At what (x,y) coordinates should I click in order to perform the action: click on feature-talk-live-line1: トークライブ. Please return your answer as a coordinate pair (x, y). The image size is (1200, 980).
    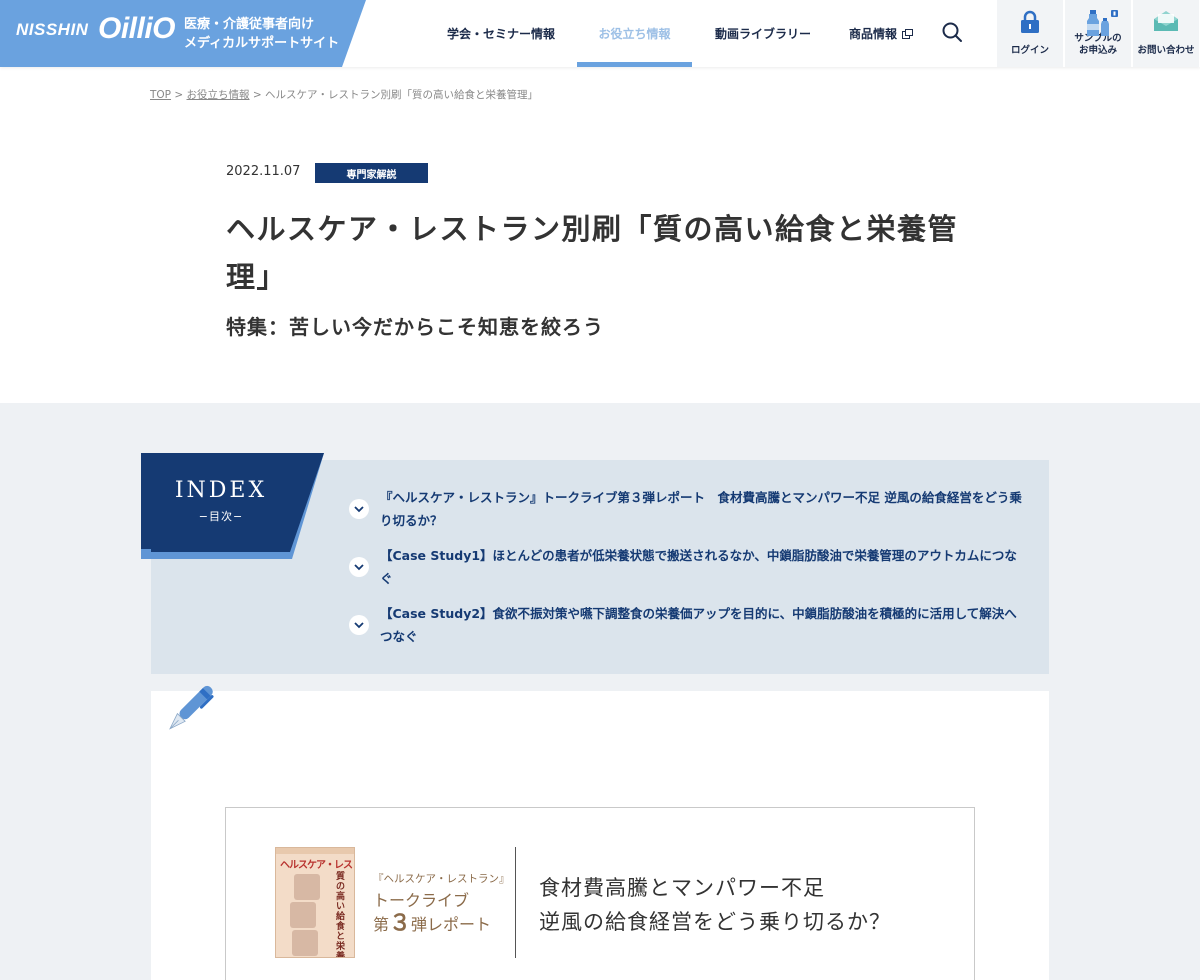
    Looking at the image, I should click on (421, 900).